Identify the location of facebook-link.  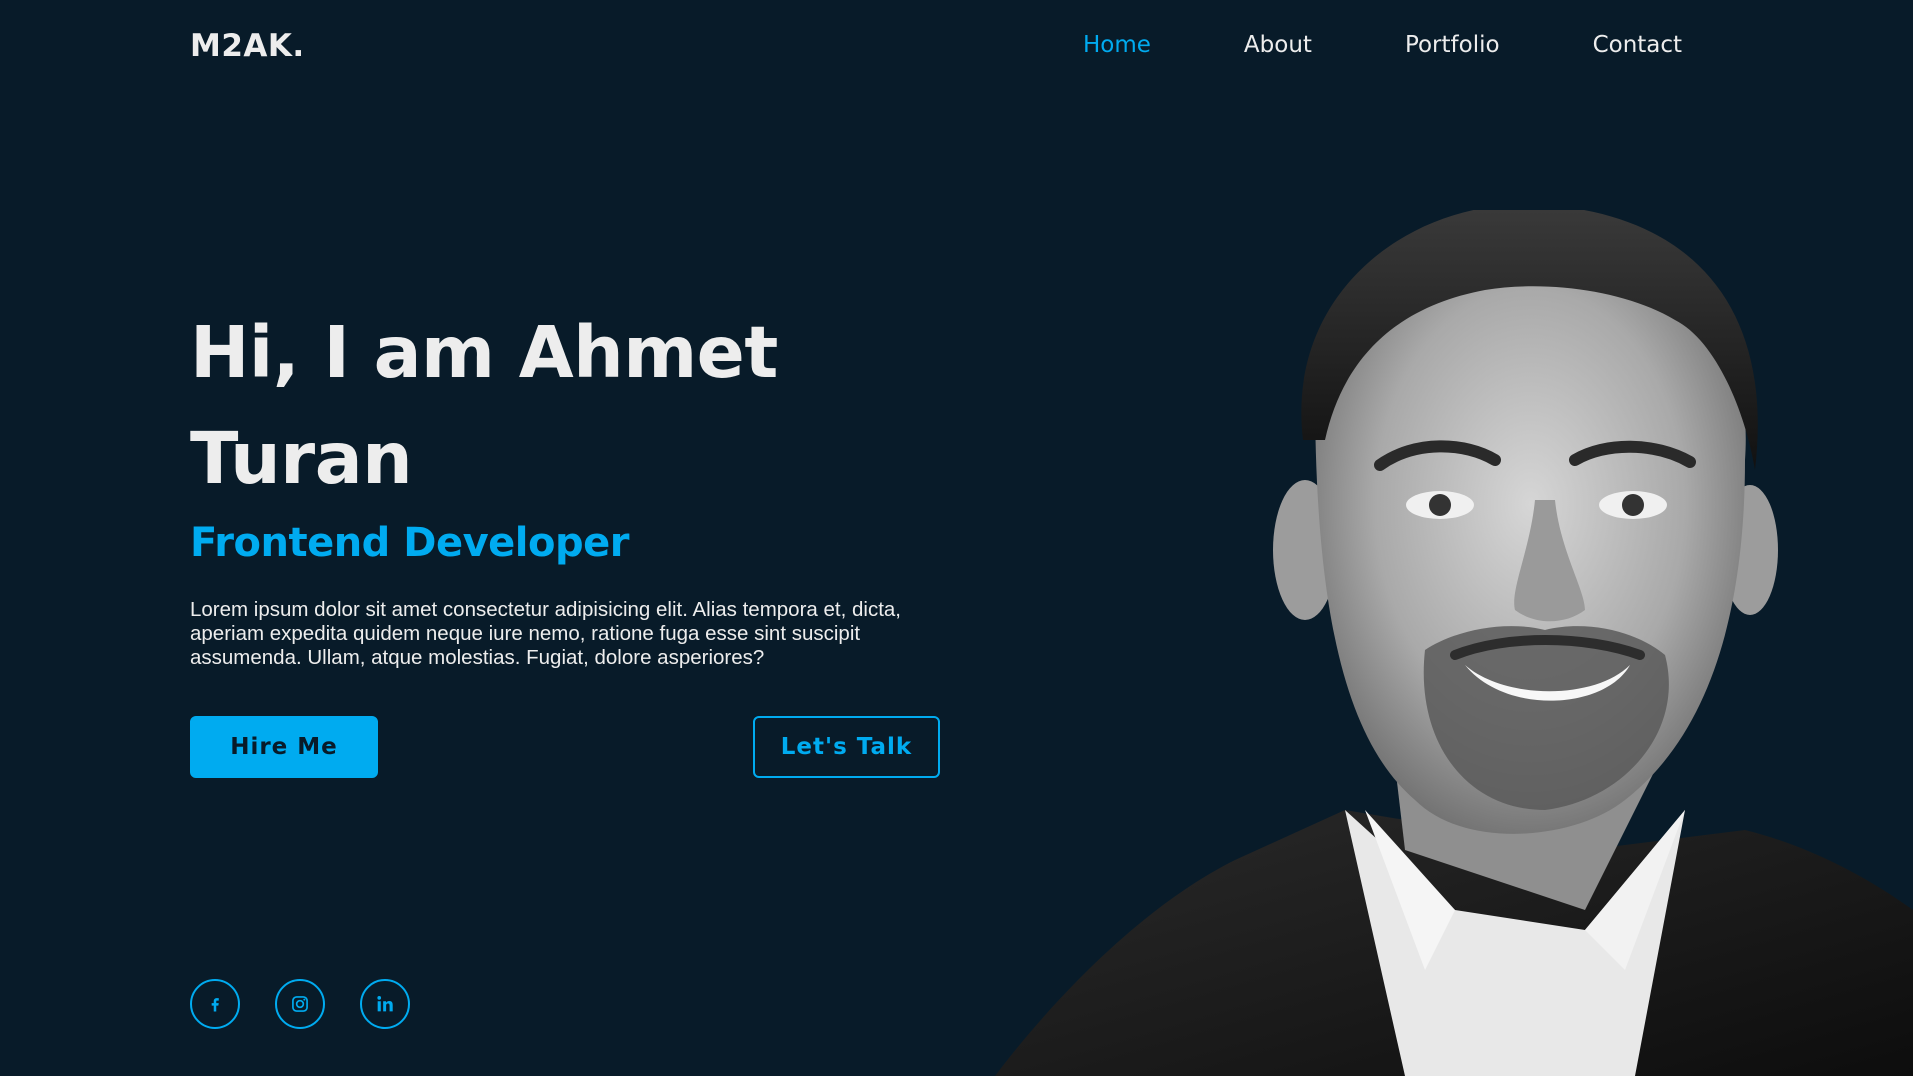
(215, 1004).